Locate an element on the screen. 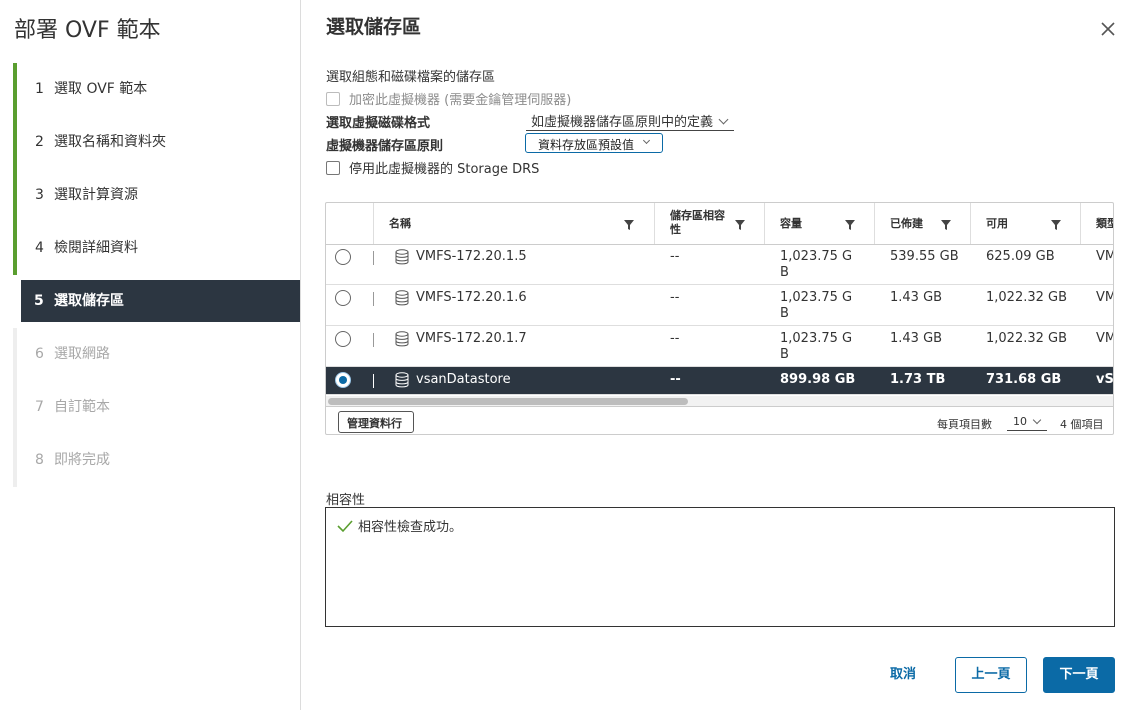 The width and height of the screenshot is (1130, 710). step-number: 1 is located at coordinates (39, 89).